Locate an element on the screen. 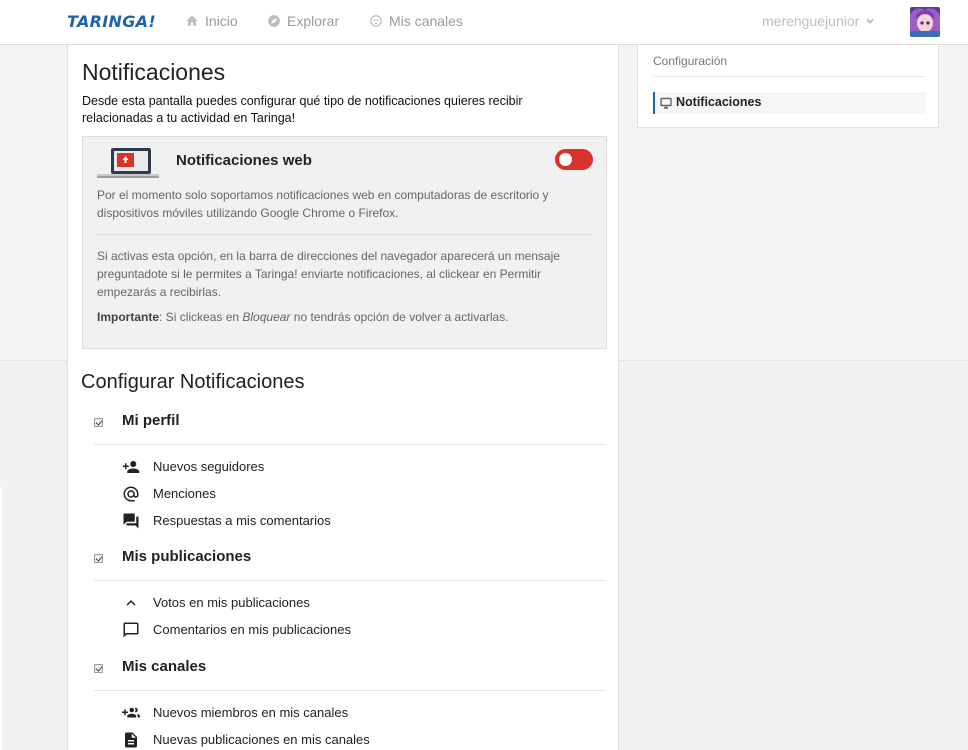  important-label: Importante is located at coordinates (128, 317).